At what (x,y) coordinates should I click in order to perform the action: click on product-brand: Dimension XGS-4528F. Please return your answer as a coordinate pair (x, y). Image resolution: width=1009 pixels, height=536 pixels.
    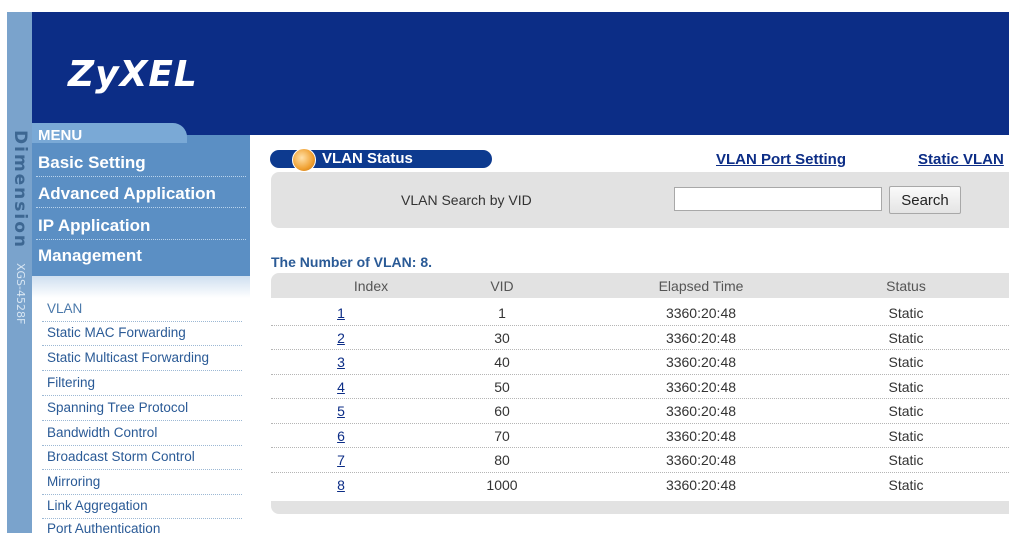
    Looking at the image, I should click on (19, 290).